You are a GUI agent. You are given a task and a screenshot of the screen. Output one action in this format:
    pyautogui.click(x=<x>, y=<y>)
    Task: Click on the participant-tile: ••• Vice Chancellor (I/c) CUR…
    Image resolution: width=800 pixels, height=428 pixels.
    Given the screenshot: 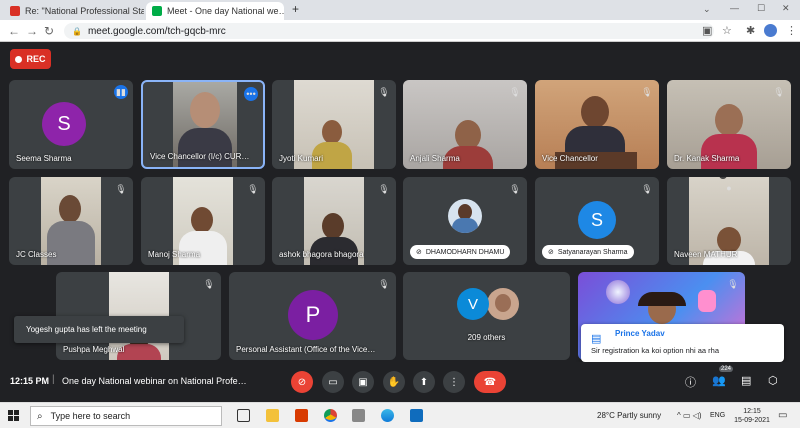 What is the action you would take?
    pyautogui.click(x=203, y=124)
    